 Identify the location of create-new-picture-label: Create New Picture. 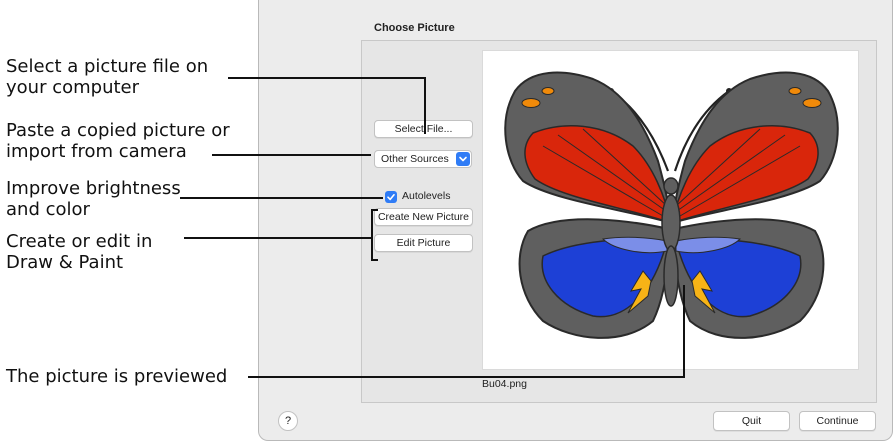
(423, 217).